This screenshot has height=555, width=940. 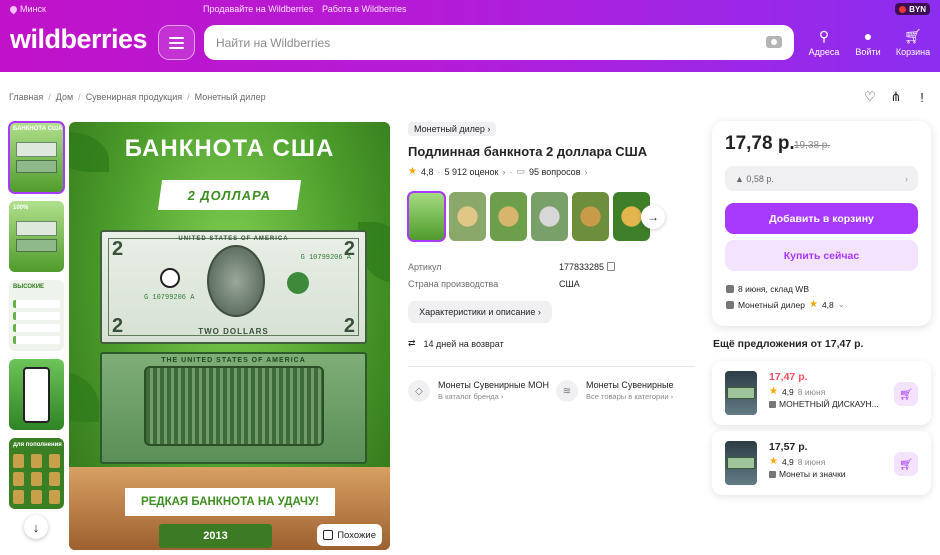 What do you see at coordinates (230, 97) in the screenshot?
I see `breadcrumb-item: Монетный дилер` at bounding box center [230, 97].